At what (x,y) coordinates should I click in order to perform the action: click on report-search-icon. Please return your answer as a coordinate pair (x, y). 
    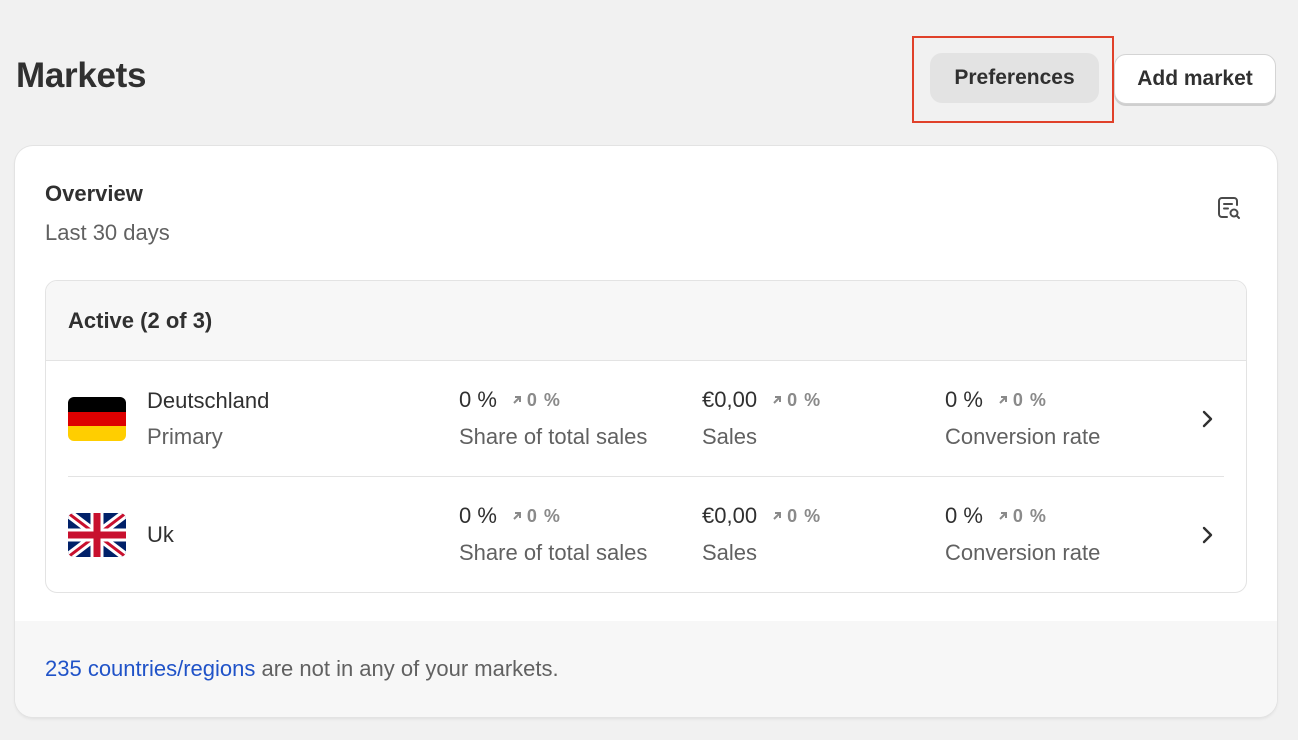
    Looking at the image, I should click on (1229, 208).